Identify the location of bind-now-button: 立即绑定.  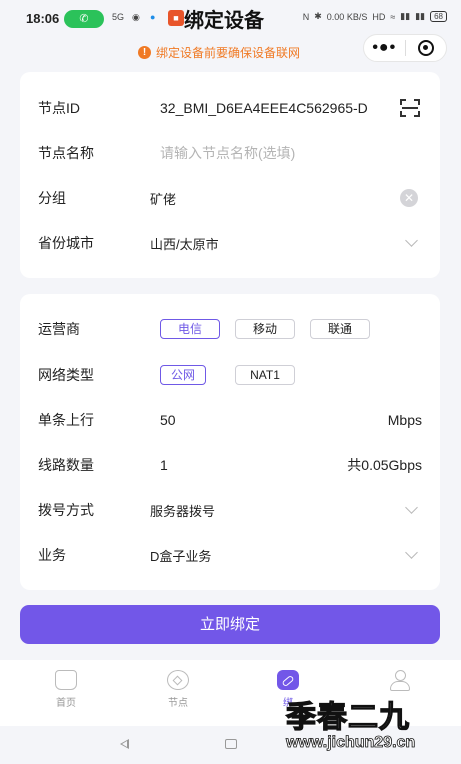
(230, 624).